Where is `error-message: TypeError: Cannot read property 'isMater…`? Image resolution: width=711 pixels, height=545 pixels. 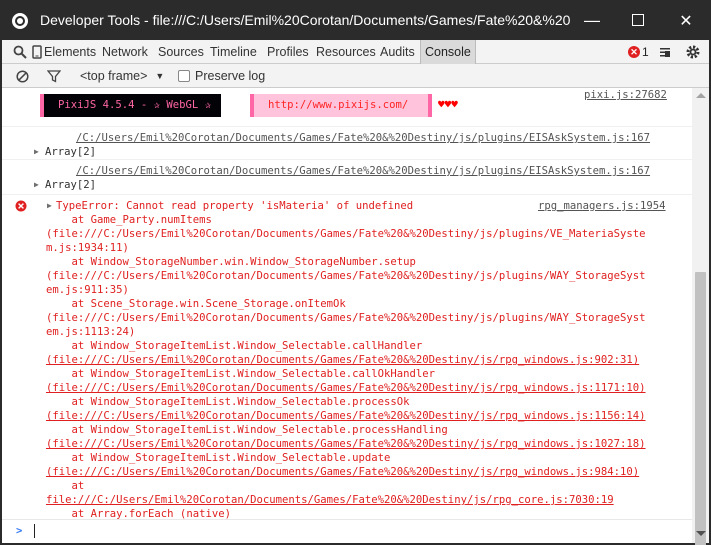 error-message: TypeError: Cannot read property 'isMater… is located at coordinates (235, 206).